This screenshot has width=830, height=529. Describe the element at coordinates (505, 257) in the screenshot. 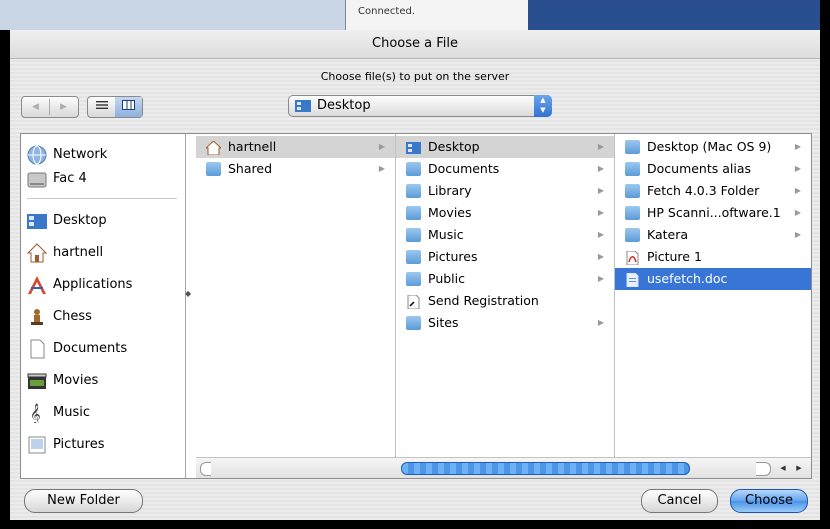

I see `list-item: Pictures ▶` at that location.